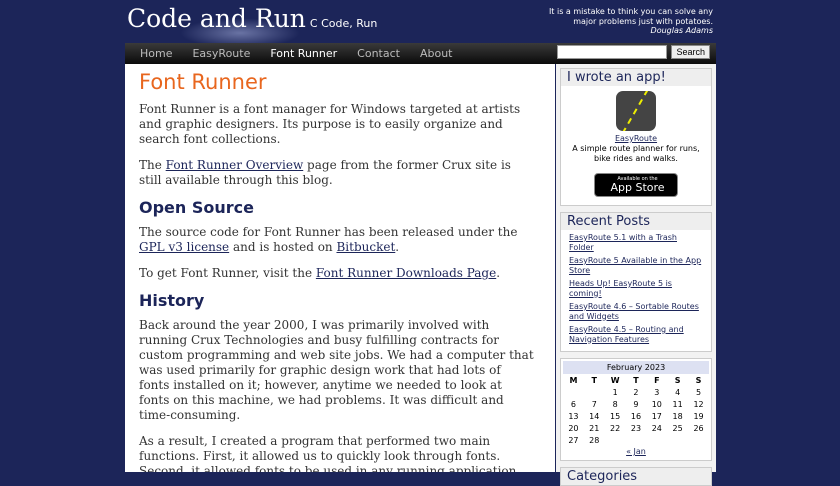 This screenshot has width=840, height=486. What do you see at coordinates (573, 440) in the screenshot?
I see `calendar-day: 27` at bounding box center [573, 440].